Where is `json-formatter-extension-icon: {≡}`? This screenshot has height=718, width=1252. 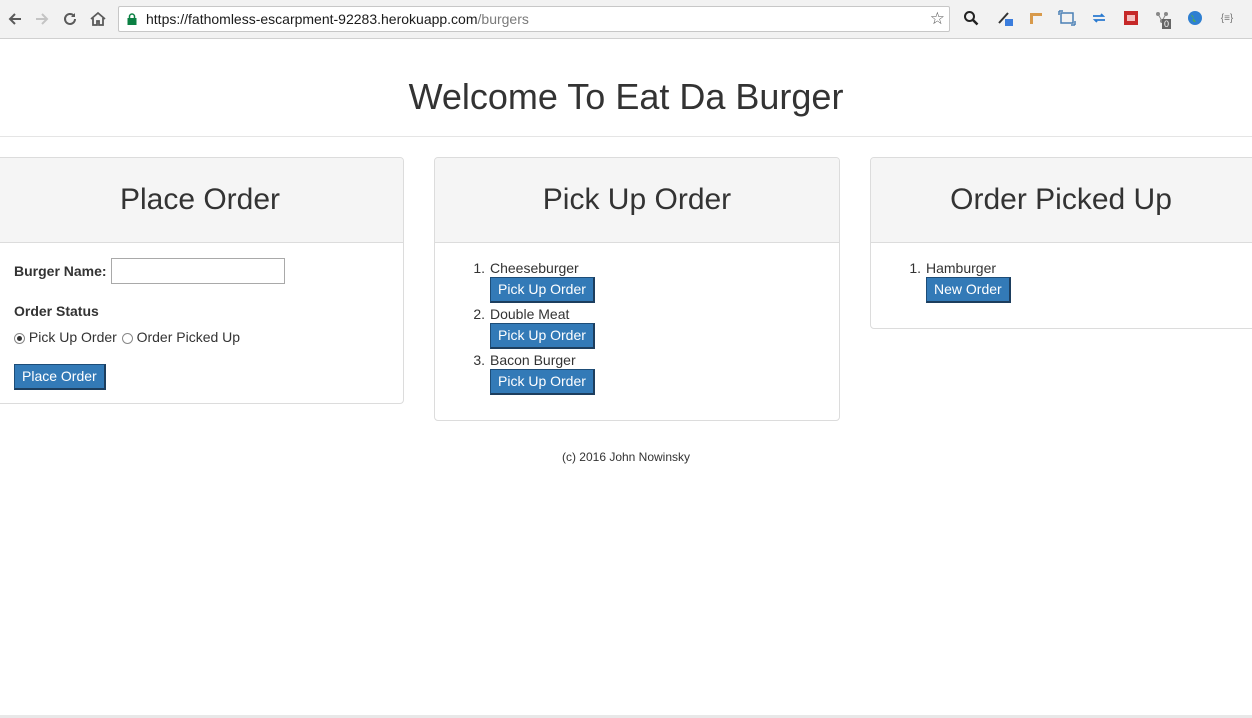
json-formatter-extension-icon: {≡} is located at coordinates (1227, 18).